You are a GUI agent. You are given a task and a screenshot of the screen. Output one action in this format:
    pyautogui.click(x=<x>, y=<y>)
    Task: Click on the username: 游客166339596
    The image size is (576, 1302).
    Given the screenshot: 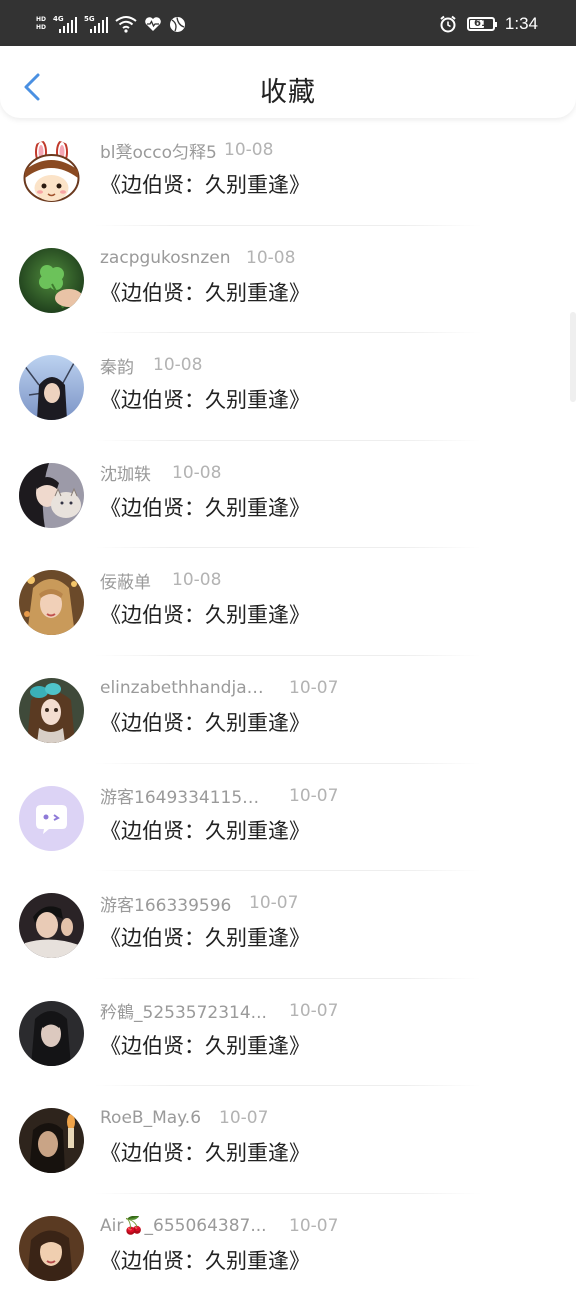 What is the action you would take?
    pyautogui.click(x=165, y=903)
    